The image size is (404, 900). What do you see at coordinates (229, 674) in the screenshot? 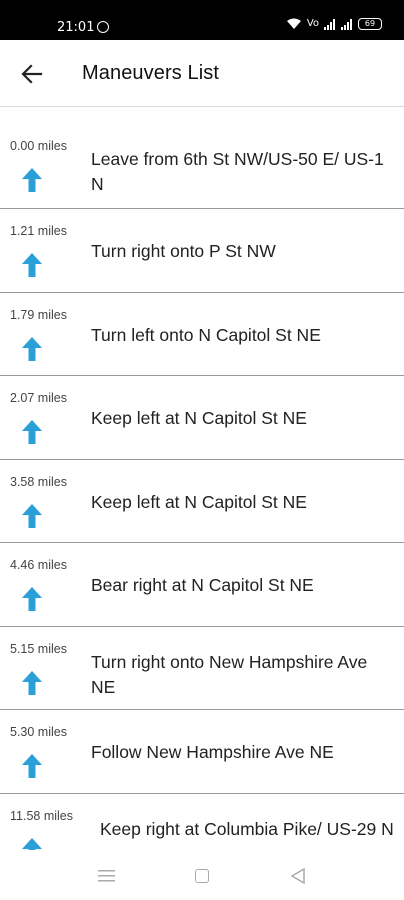
I see `instruction-text: Turn right onto New Hampshire Ave NE` at bounding box center [229, 674].